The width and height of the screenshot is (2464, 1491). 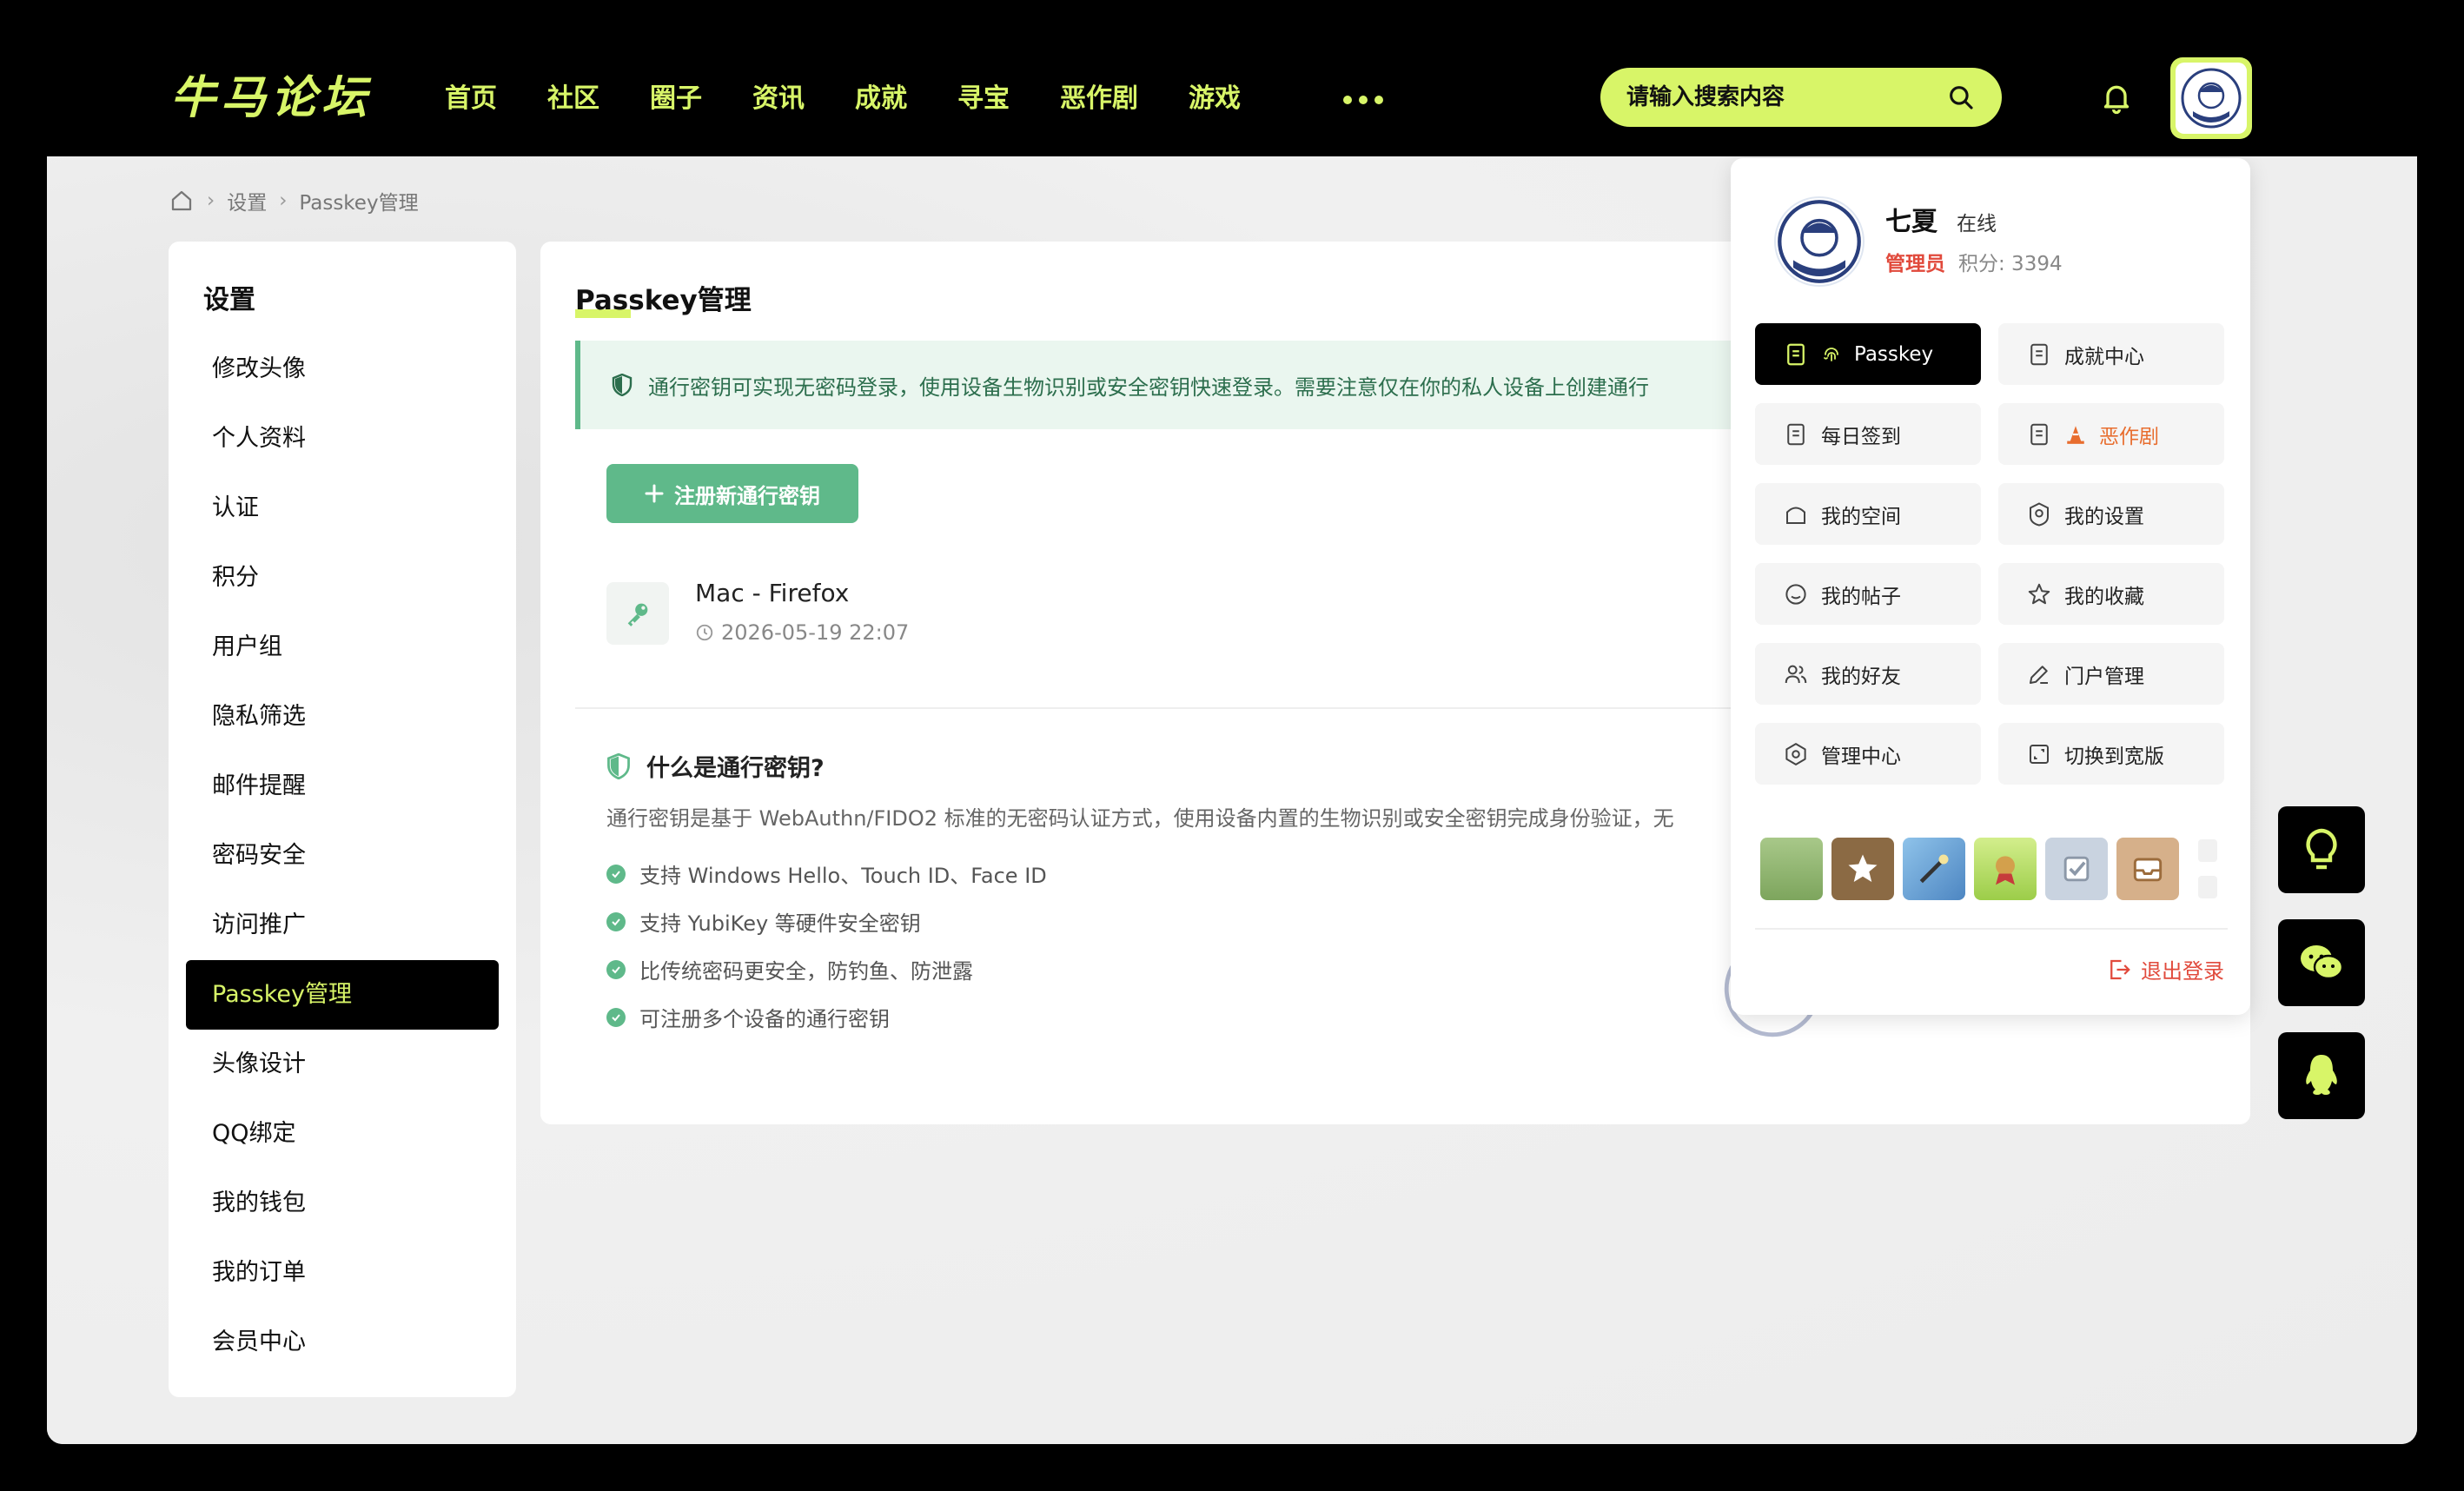 What do you see at coordinates (1795, 753) in the screenshot?
I see `gear-icon` at bounding box center [1795, 753].